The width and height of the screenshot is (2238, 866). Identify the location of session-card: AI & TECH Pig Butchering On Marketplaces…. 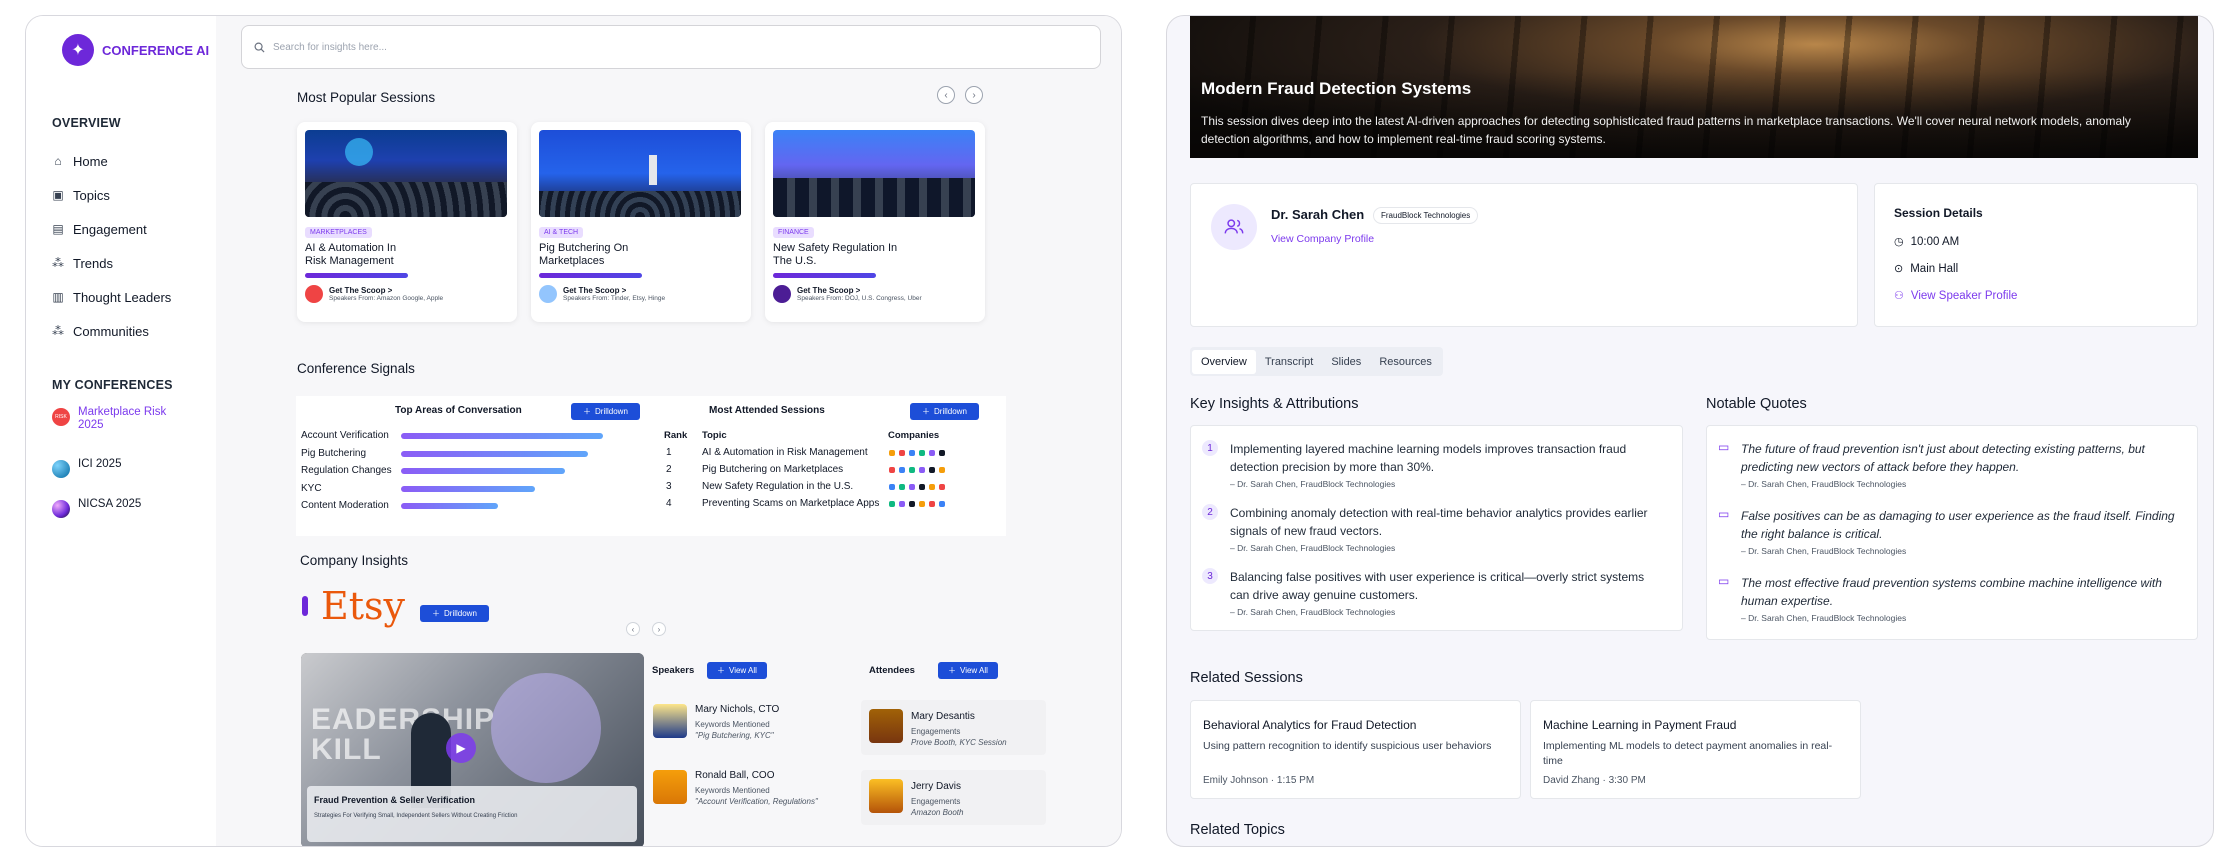
(641, 222).